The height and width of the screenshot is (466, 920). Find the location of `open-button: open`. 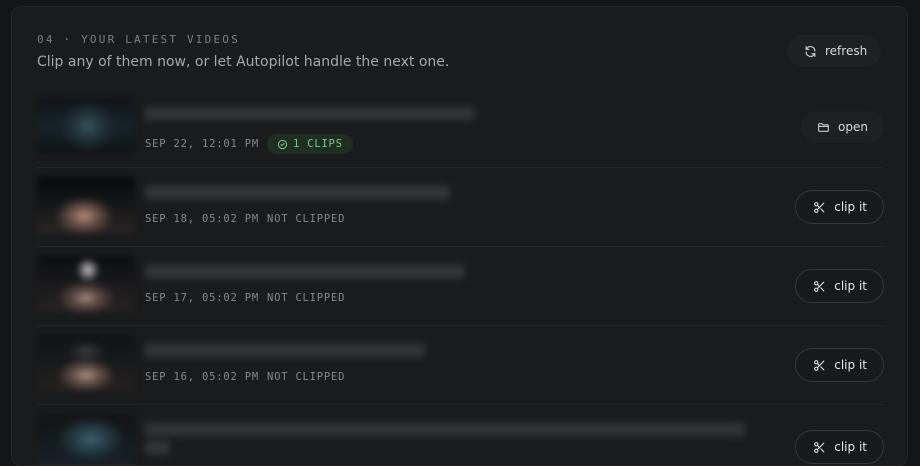

open-button: open is located at coordinates (842, 127).